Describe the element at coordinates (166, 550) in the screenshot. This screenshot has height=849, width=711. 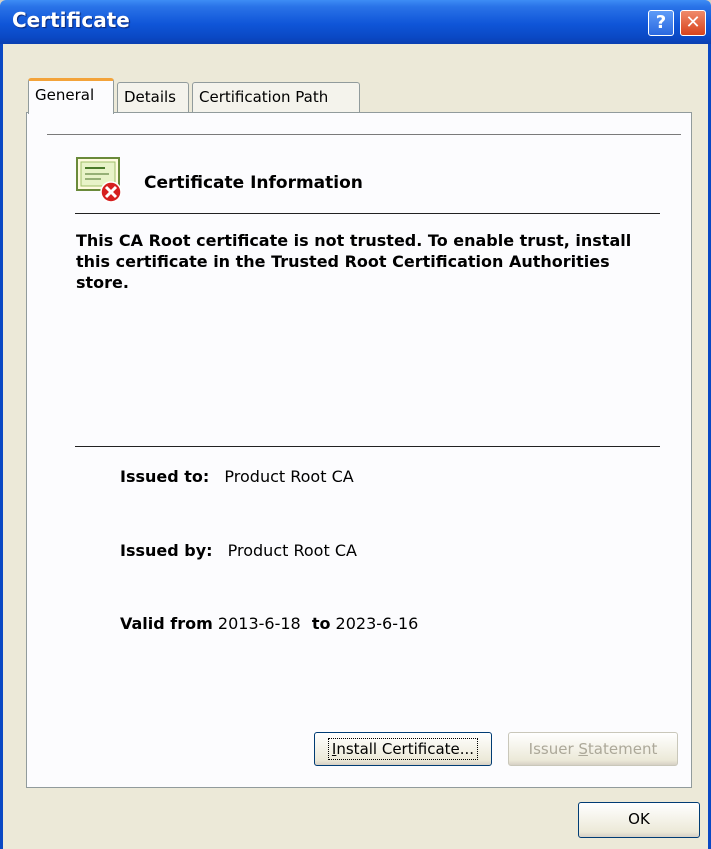
I see `issued-by-label: Issued by:` at that location.